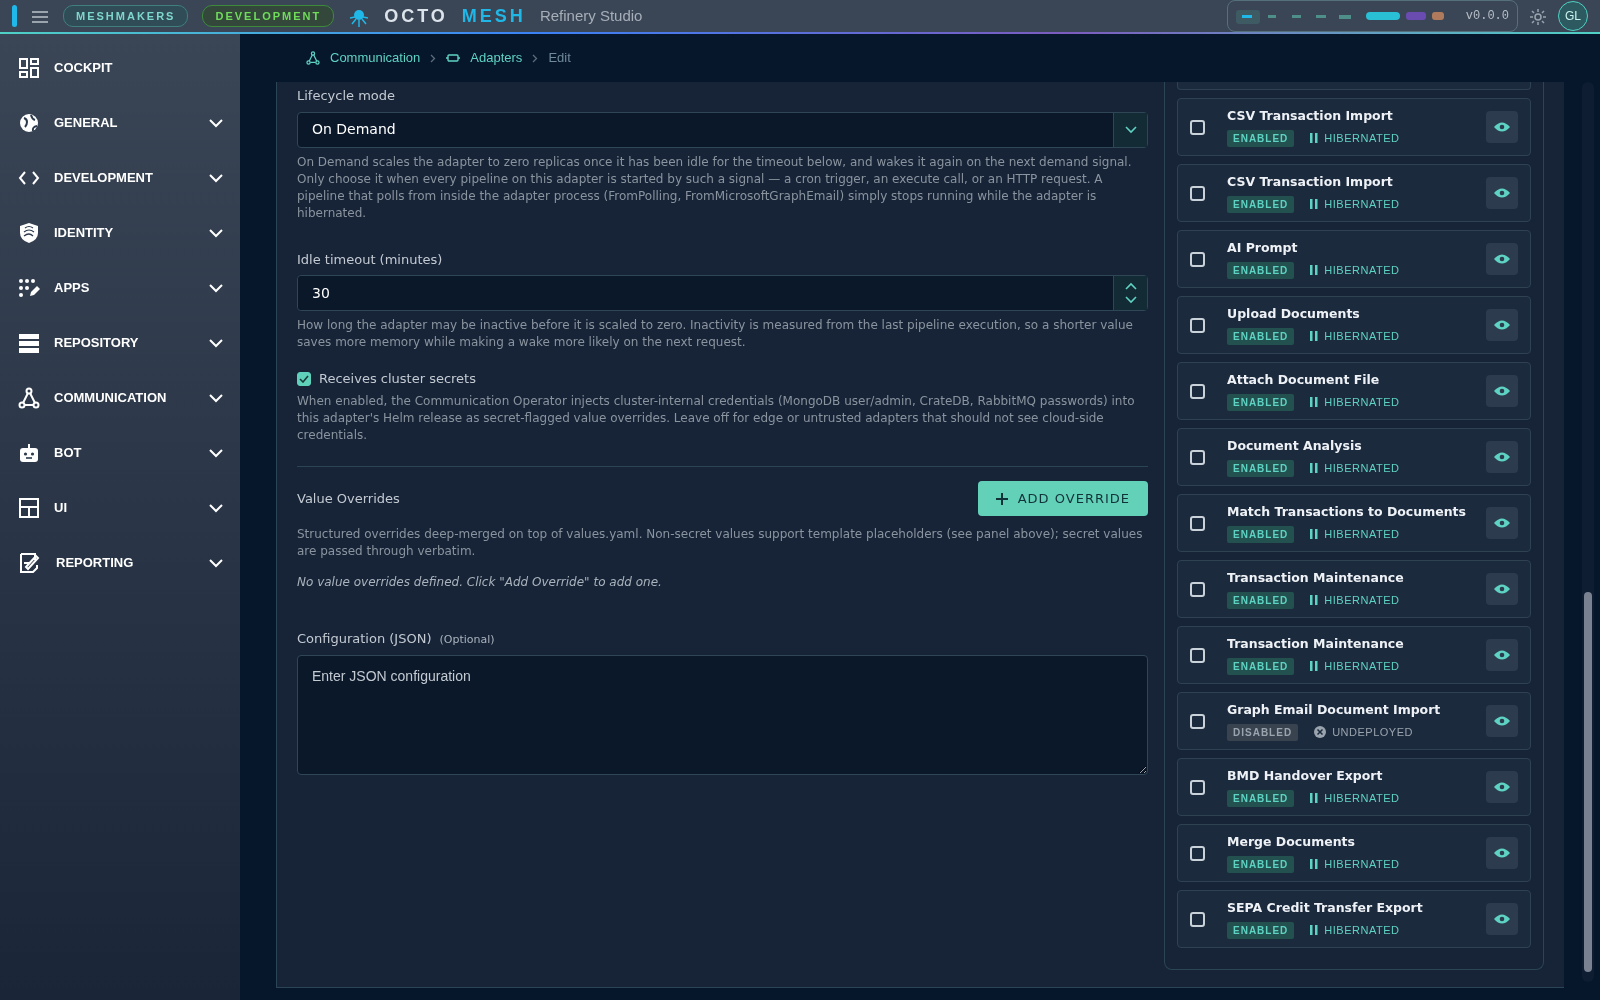 Image resolution: width=1600 pixels, height=1000 pixels. I want to click on robot-icon, so click(29, 452).